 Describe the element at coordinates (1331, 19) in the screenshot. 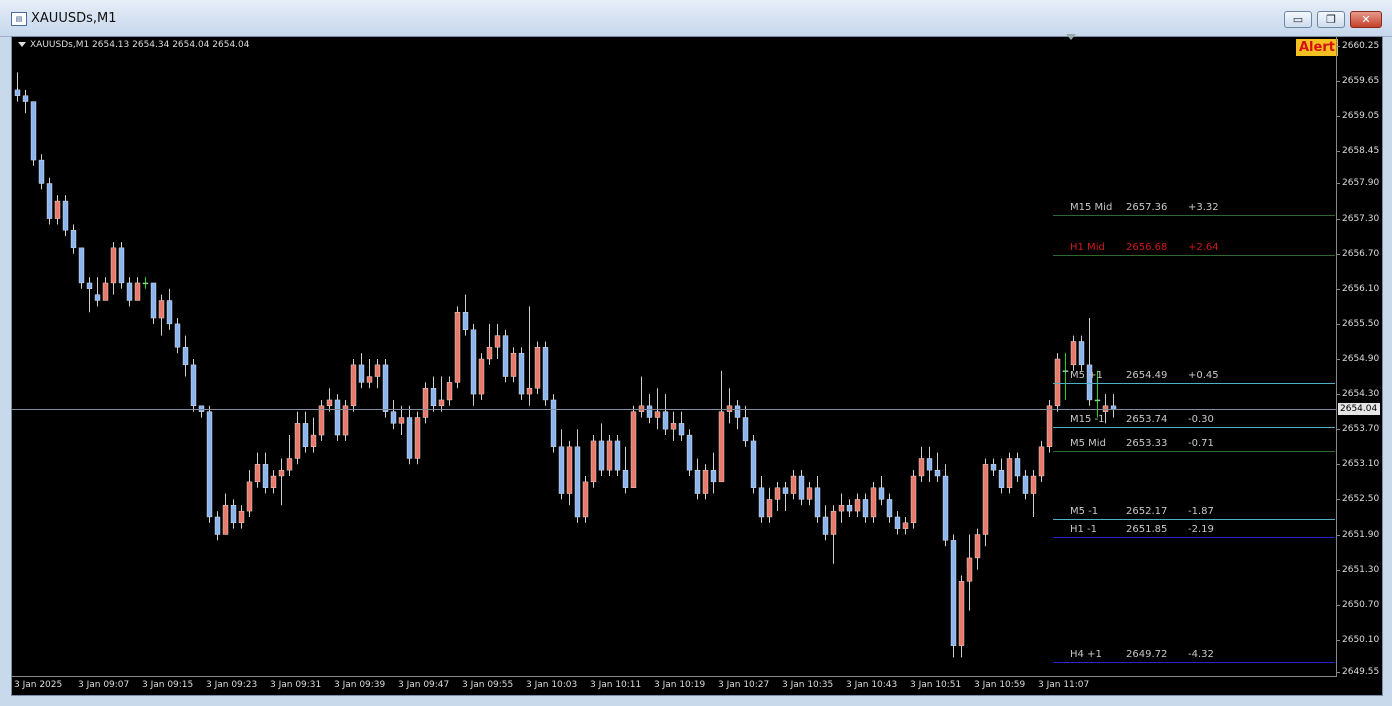

I see `restore-button: ❐` at that location.